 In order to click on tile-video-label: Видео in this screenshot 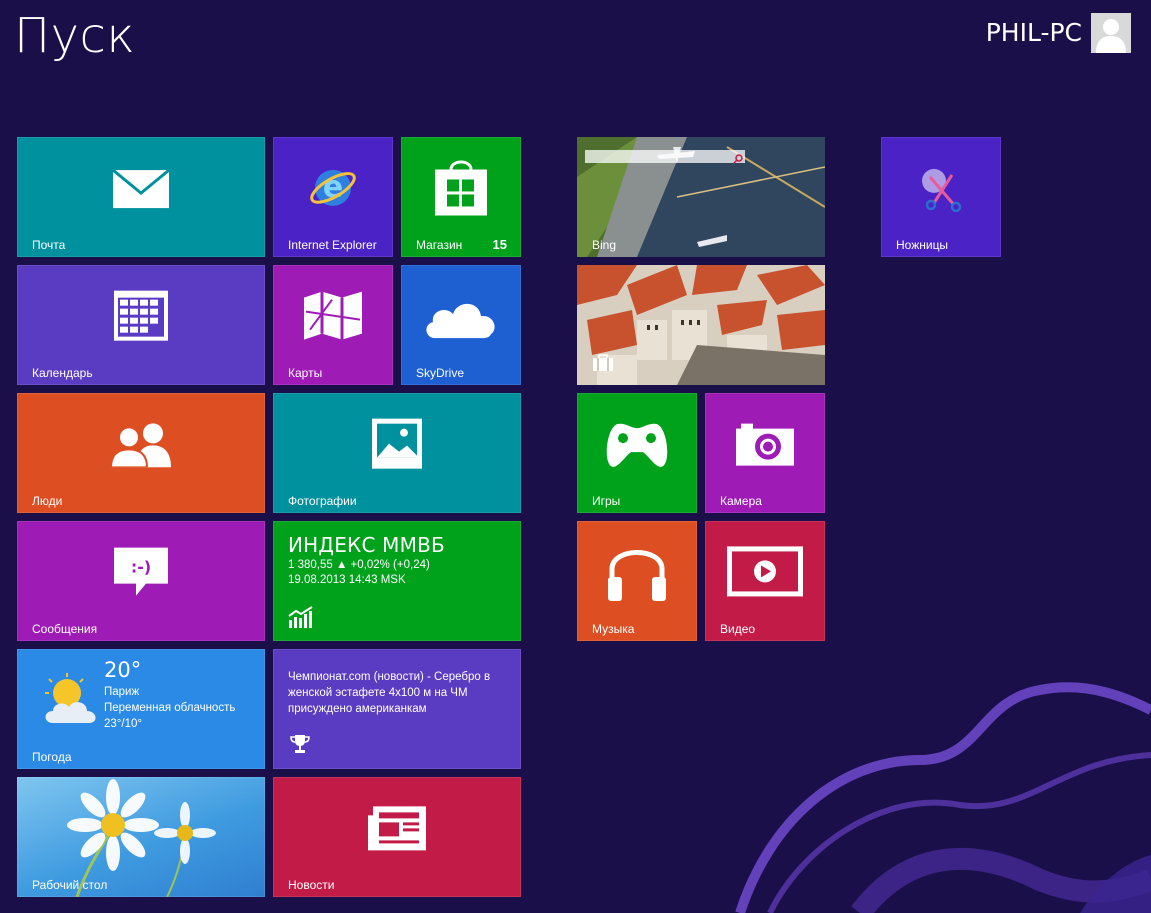, I will do `click(738, 629)`.